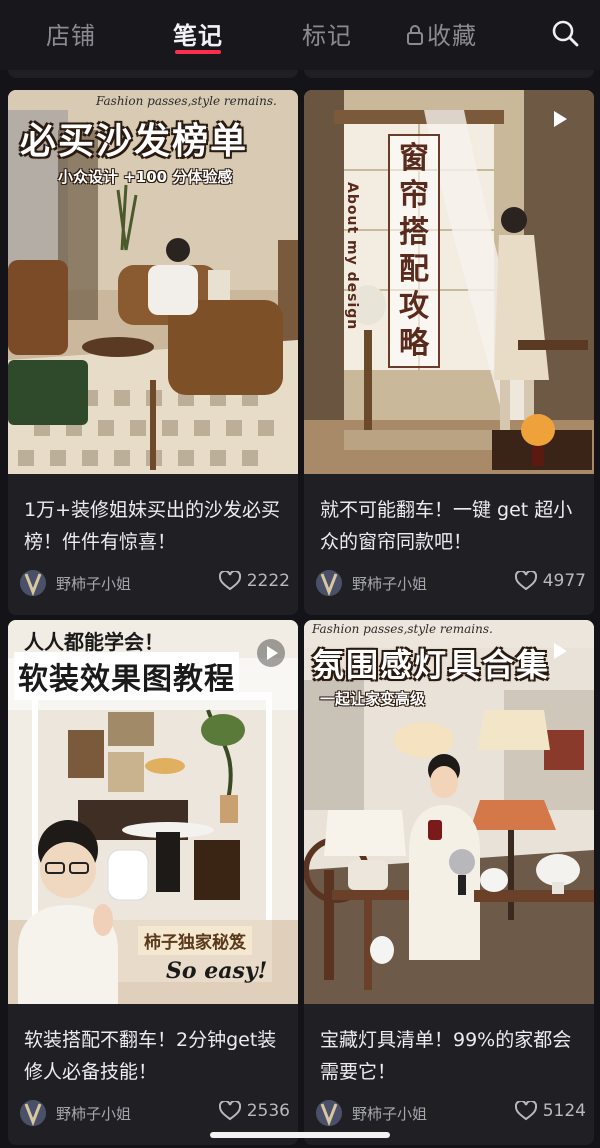  Describe the element at coordinates (300, 1135) in the screenshot. I see `home-indicator` at that location.